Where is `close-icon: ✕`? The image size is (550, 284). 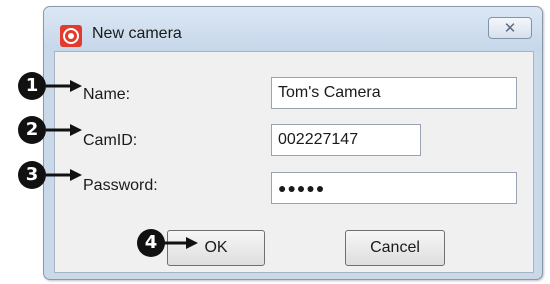
close-icon: ✕ is located at coordinates (510, 28).